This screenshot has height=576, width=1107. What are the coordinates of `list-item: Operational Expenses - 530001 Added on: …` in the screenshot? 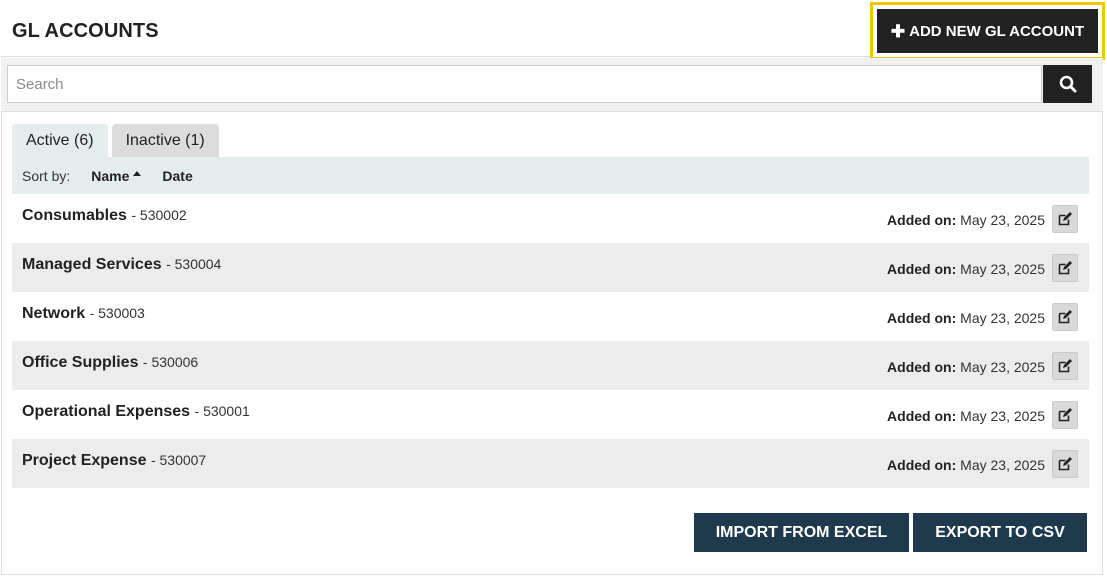 It's located at (550, 414).